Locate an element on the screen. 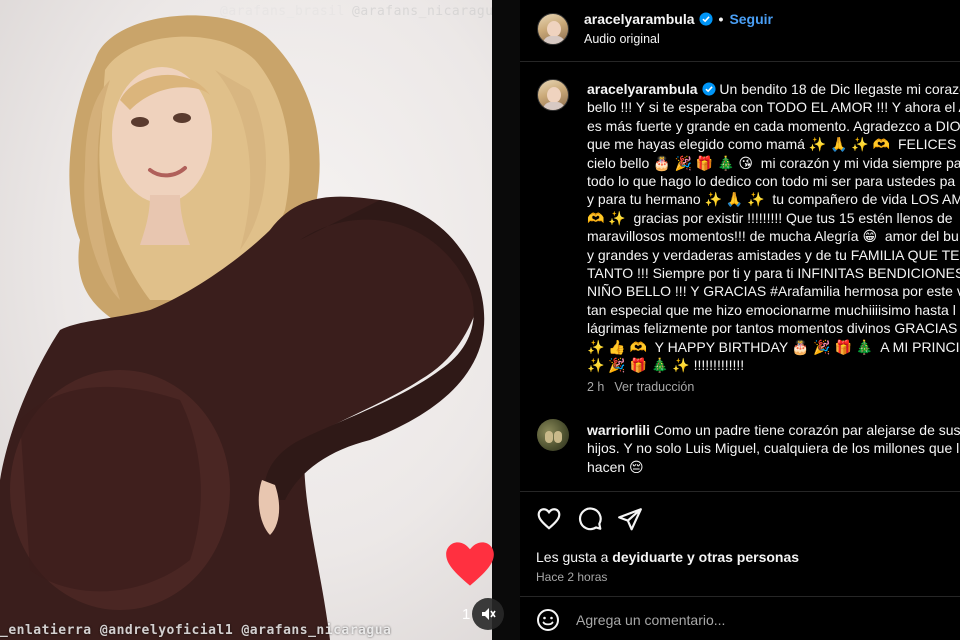  audio-label: Audio original is located at coordinates (622, 39).